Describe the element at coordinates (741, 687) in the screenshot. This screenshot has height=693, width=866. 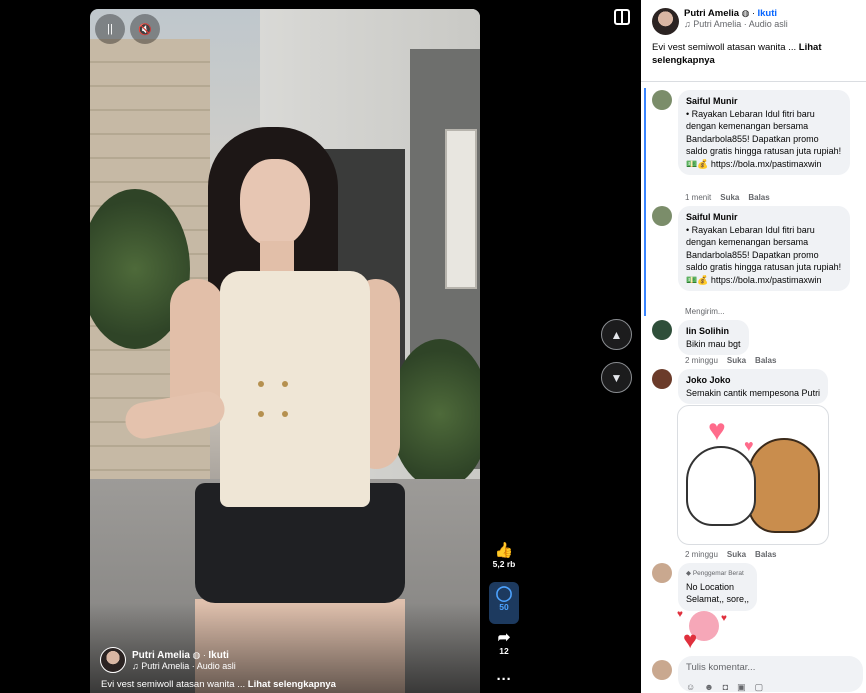
I see `gif-icon: ▣` at that location.